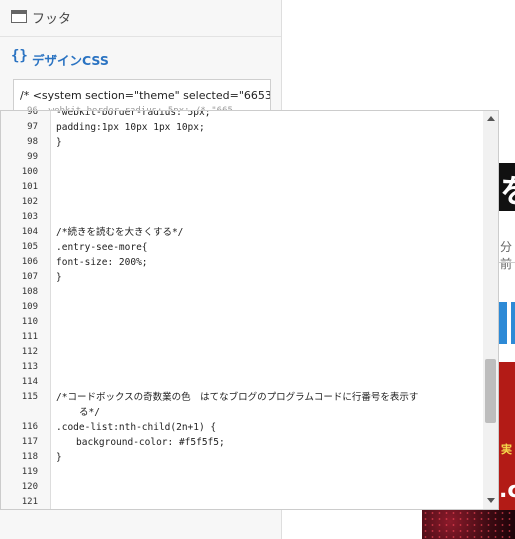 Image resolution: width=515 pixels, height=539 pixels. What do you see at coordinates (243, 367) in the screenshot?
I see `code-line: 113` at bounding box center [243, 367].